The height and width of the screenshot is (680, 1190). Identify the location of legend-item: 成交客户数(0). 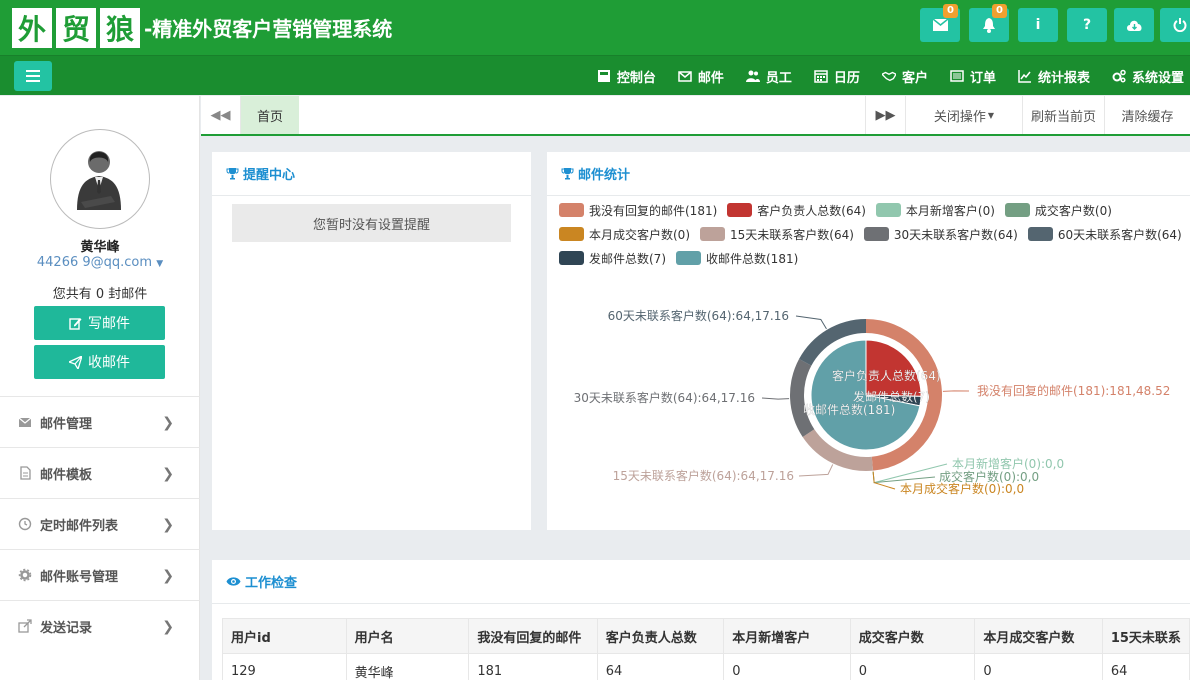
(1058, 210).